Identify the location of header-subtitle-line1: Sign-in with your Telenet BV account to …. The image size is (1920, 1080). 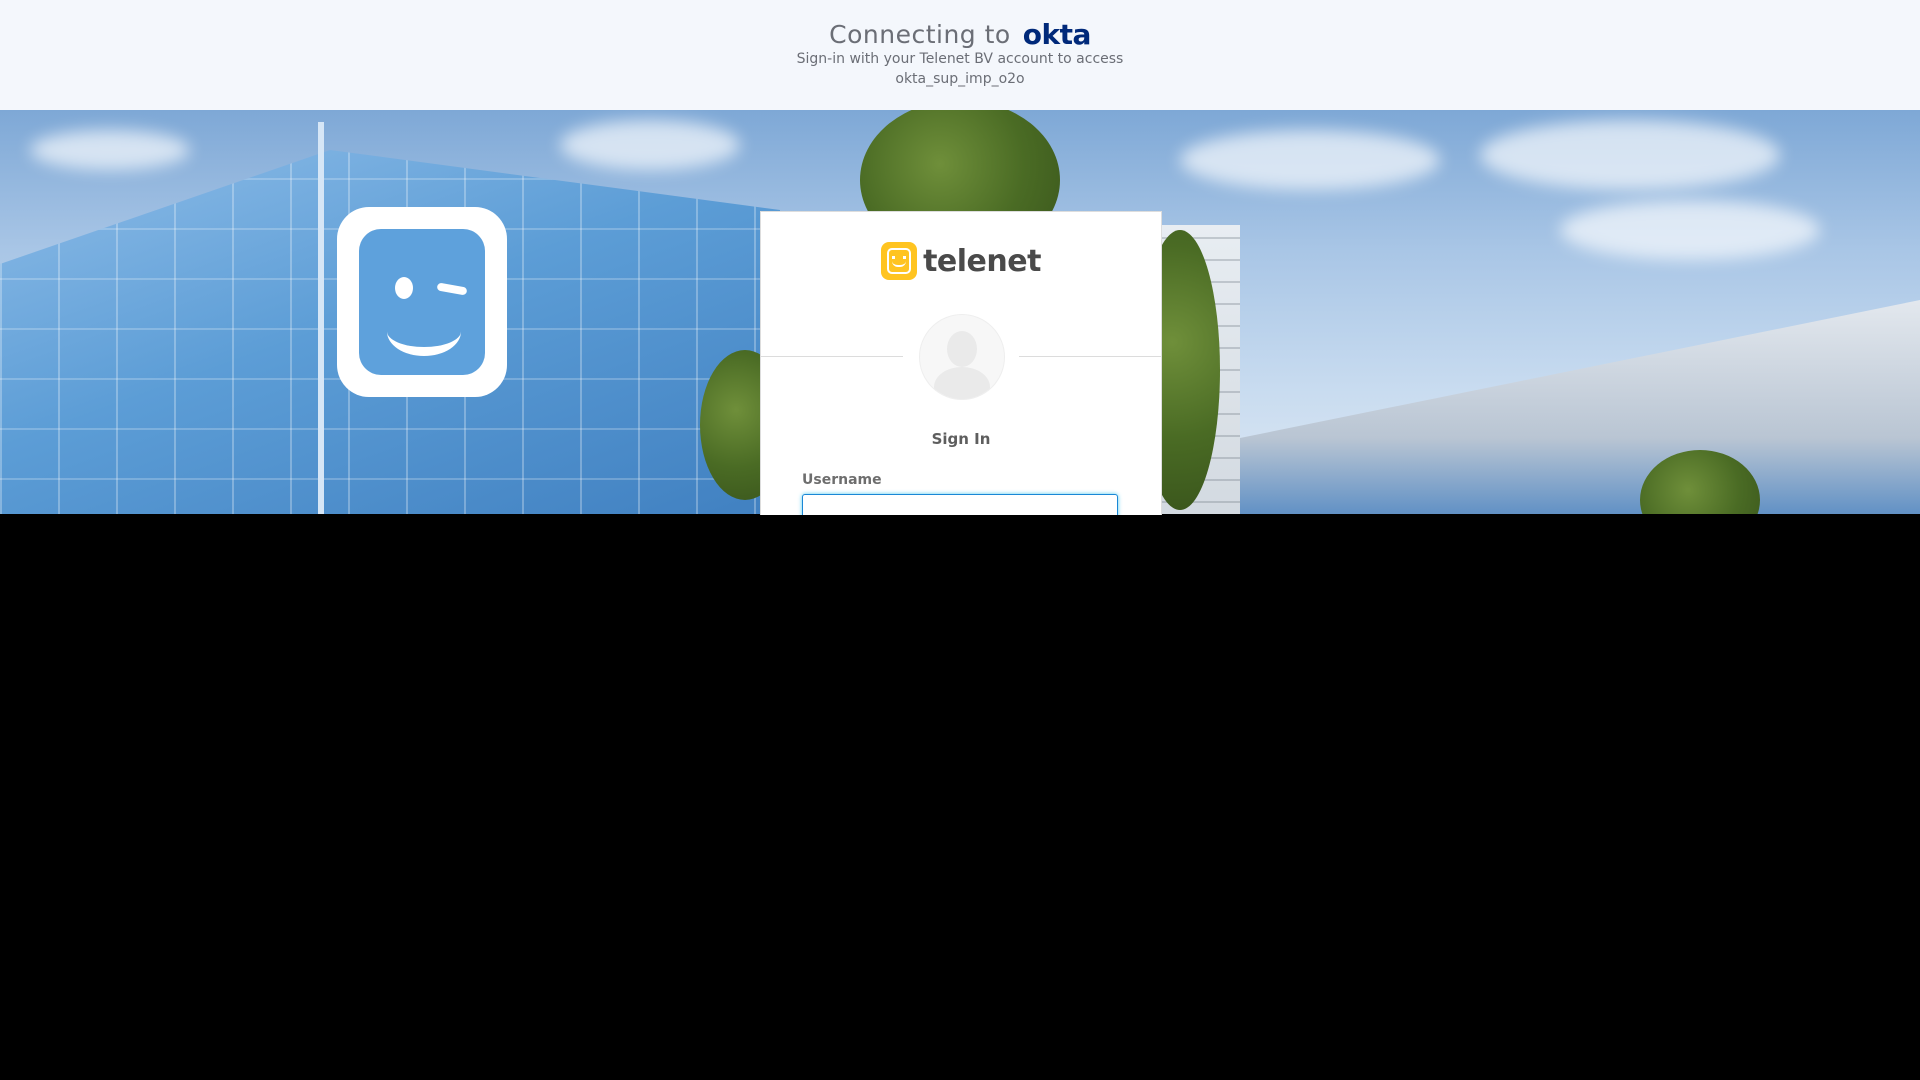
(960, 59).